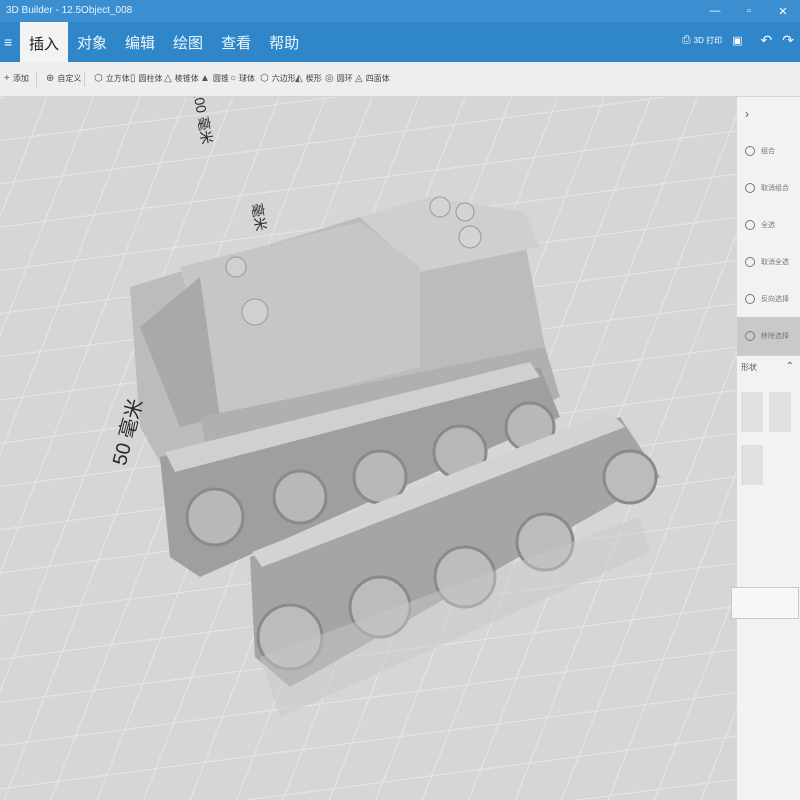  Describe the element at coordinates (749, 367) in the screenshot. I see `section-label: 形状` at that location.